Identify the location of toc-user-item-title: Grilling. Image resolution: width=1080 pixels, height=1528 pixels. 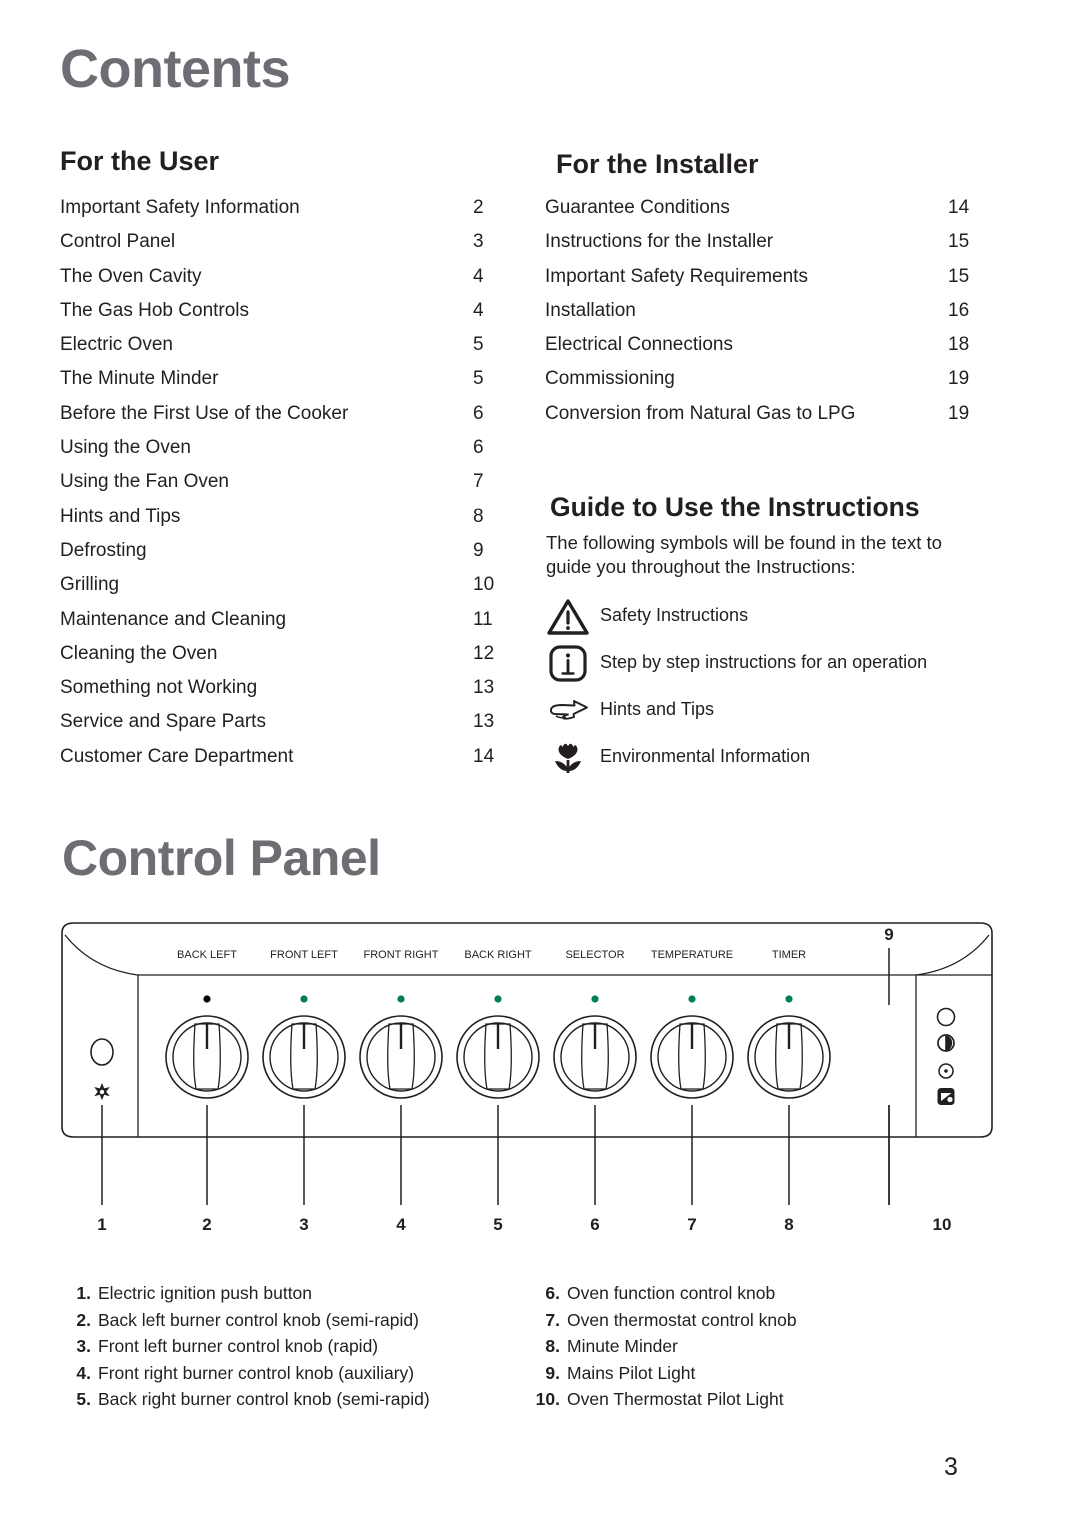
(90, 585).